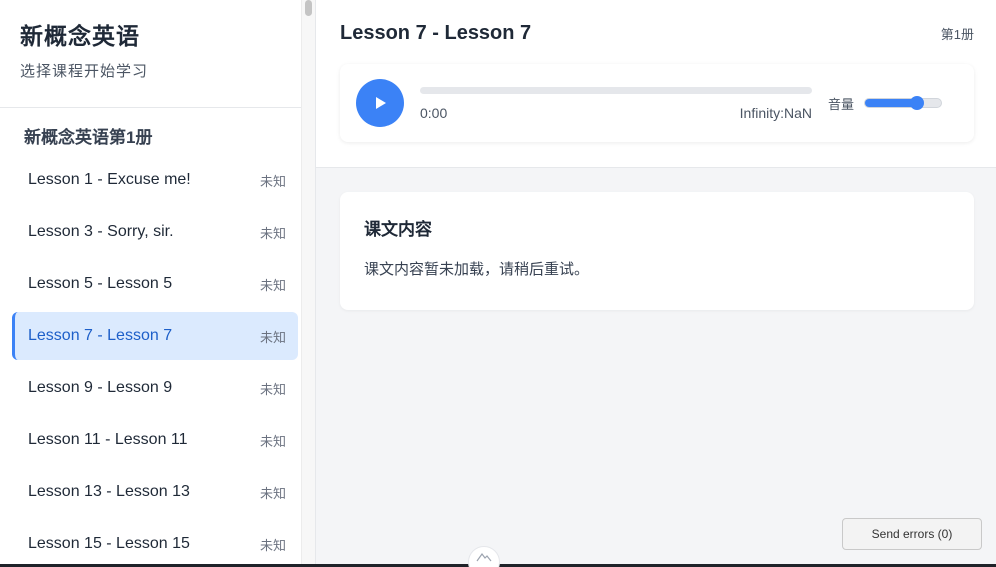 The image size is (996, 567). What do you see at coordinates (100, 387) in the screenshot?
I see `lesson-name: Lesson 9 - Lesson 9` at bounding box center [100, 387].